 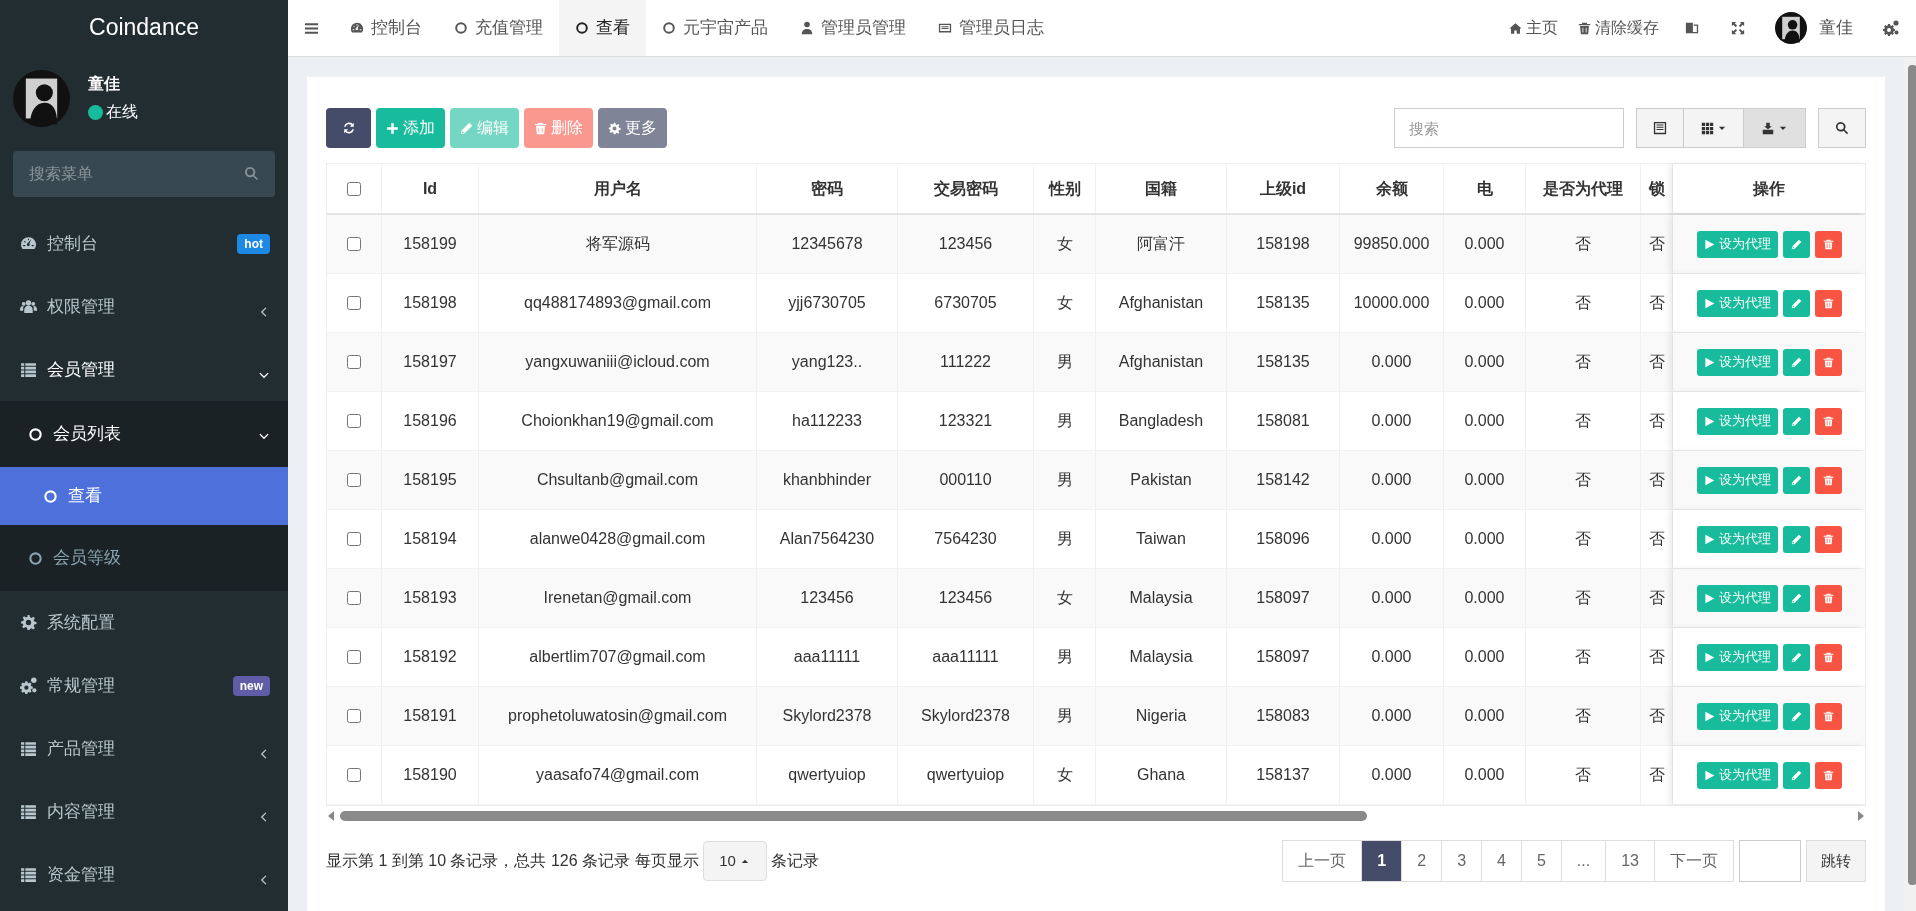 I want to click on submenu-item: 会员列表, so click(x=144, y=434).